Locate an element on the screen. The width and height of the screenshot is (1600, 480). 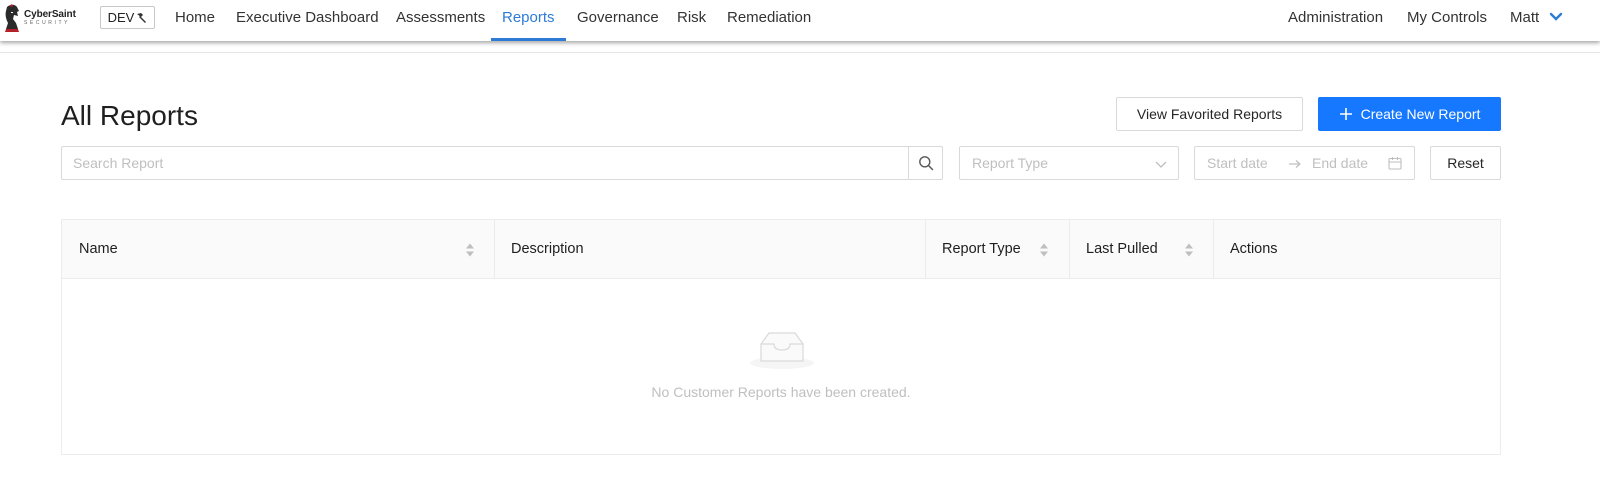
nav-item-governance: Governance is located at coordinates (618, 20).